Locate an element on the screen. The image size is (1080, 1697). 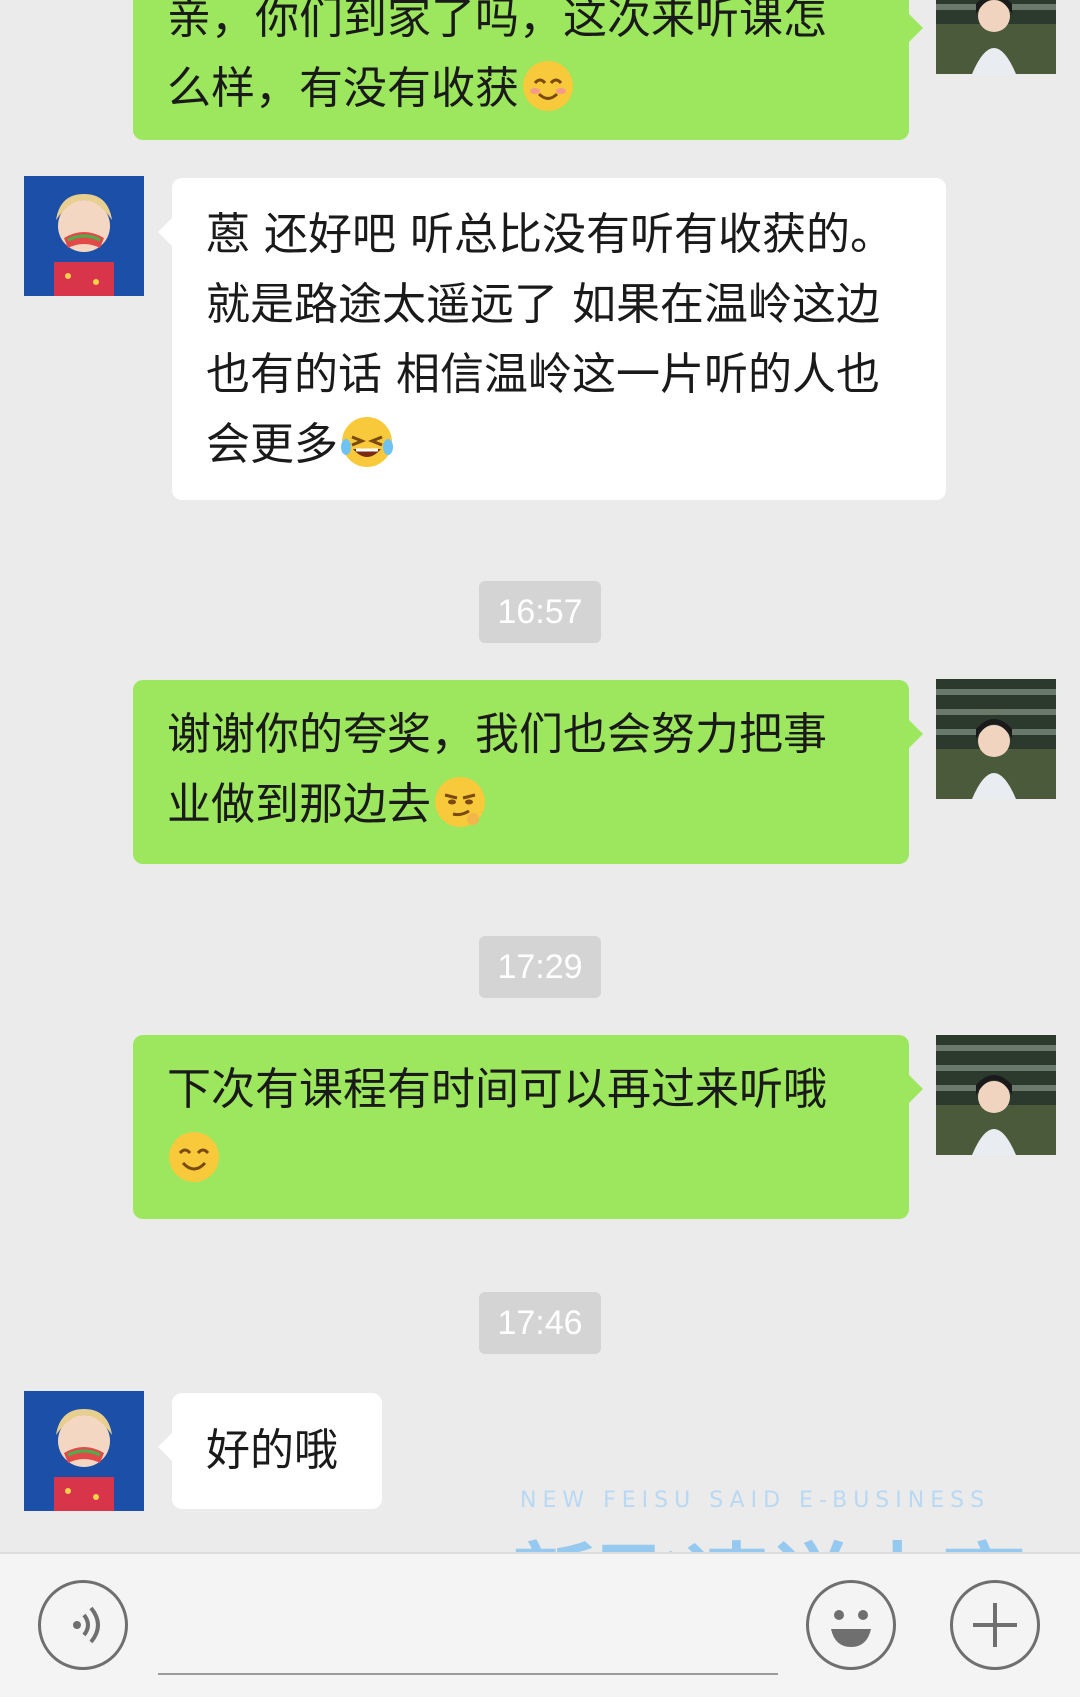
watermark-chinese: 新飞速说电商 is located at coordinates (782, 1534).